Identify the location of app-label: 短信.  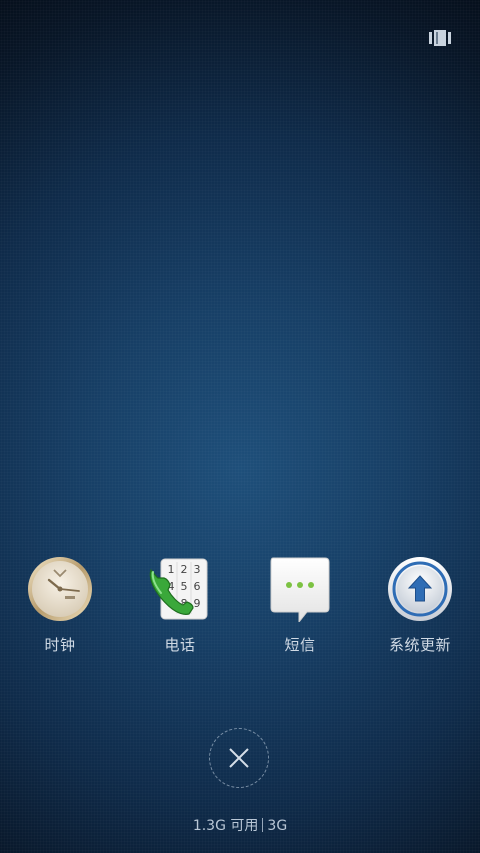
(300, 645).